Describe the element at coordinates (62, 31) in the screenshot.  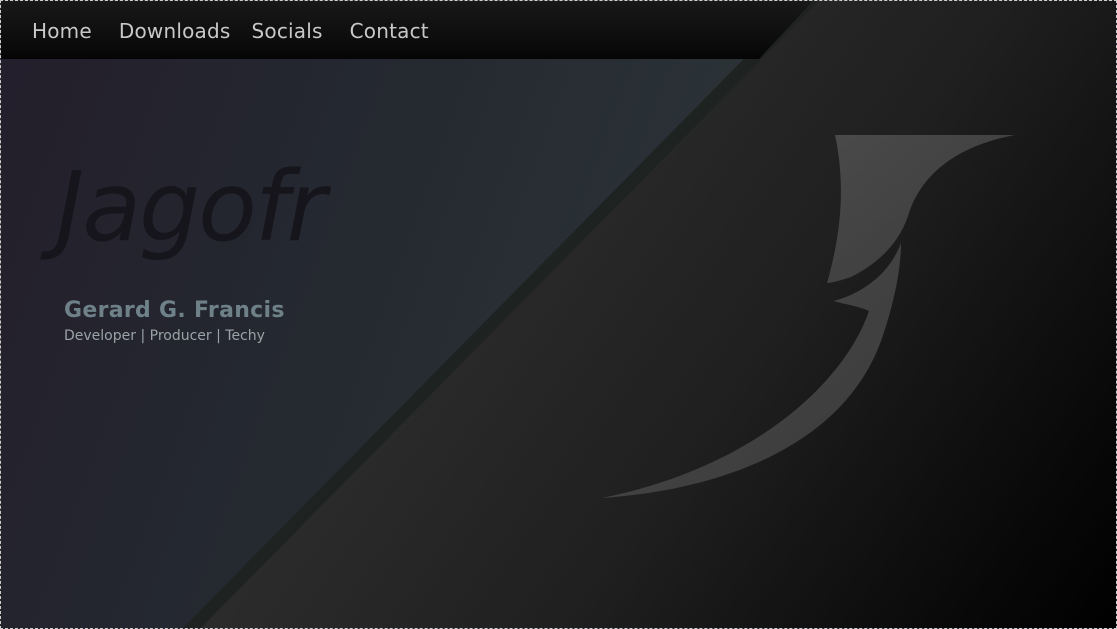
I see `nav-home-link: Home` at that location.